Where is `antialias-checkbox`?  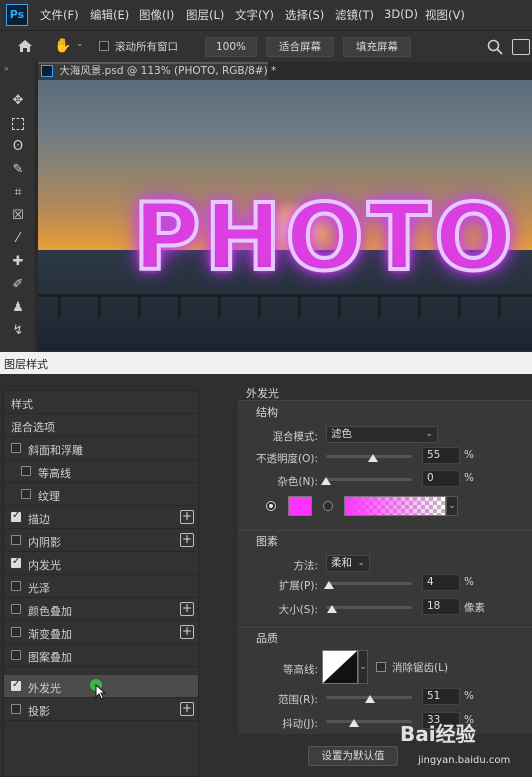
antialias-checkbox is located at coordinates (381, 667).